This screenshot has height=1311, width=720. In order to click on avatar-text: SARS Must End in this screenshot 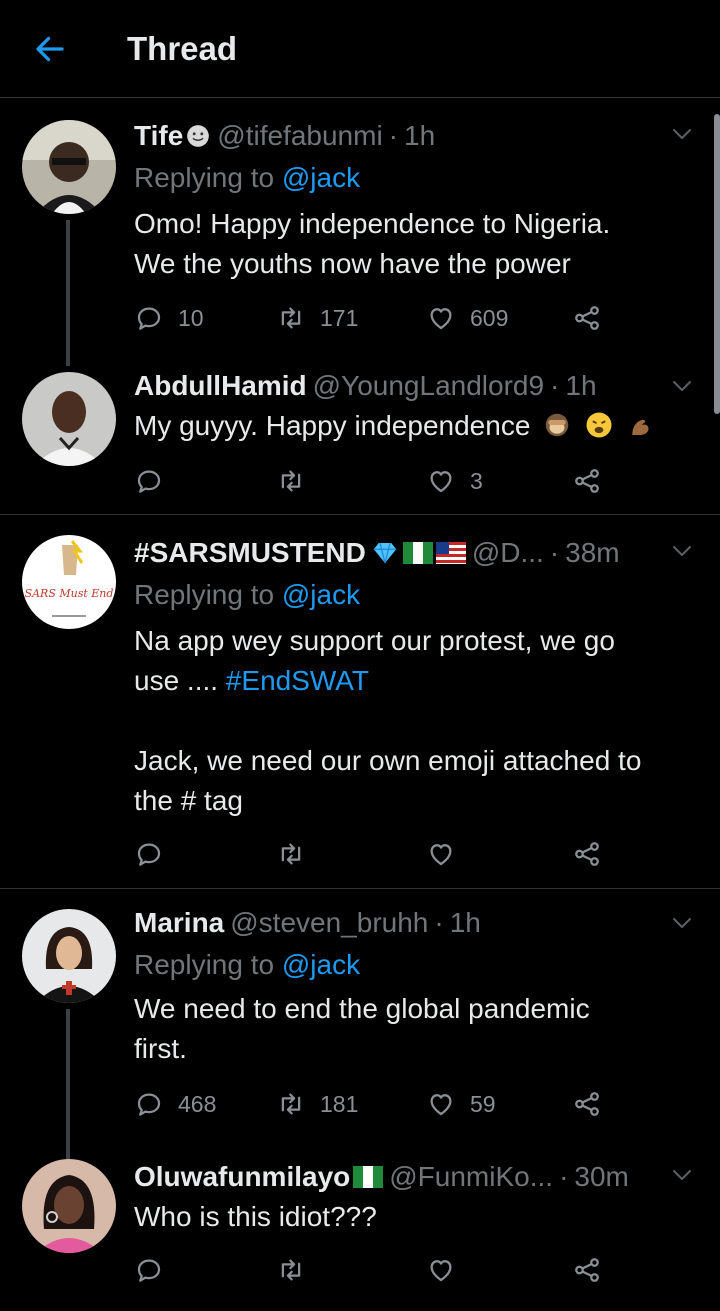, I will do `click(69, 593)`.